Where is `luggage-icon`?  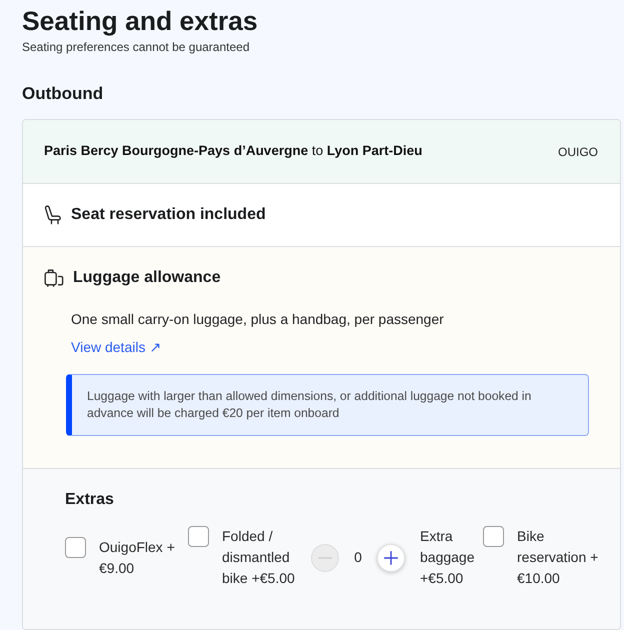
luggage-icon is located at coordinates (54, 278).